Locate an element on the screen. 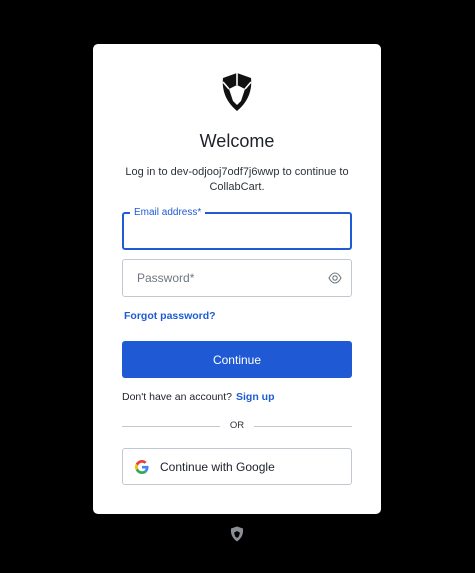 Image resolution: width=475 pixels, height=573 pixels. continue-button: Continue is located at coordinates (237, 359).